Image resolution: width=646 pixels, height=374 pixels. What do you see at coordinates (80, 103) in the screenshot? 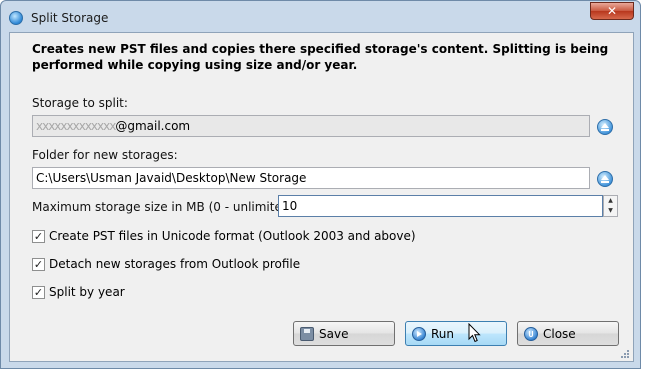
I see `storage-label: Storage to split:` at bounding box center [80, 103].